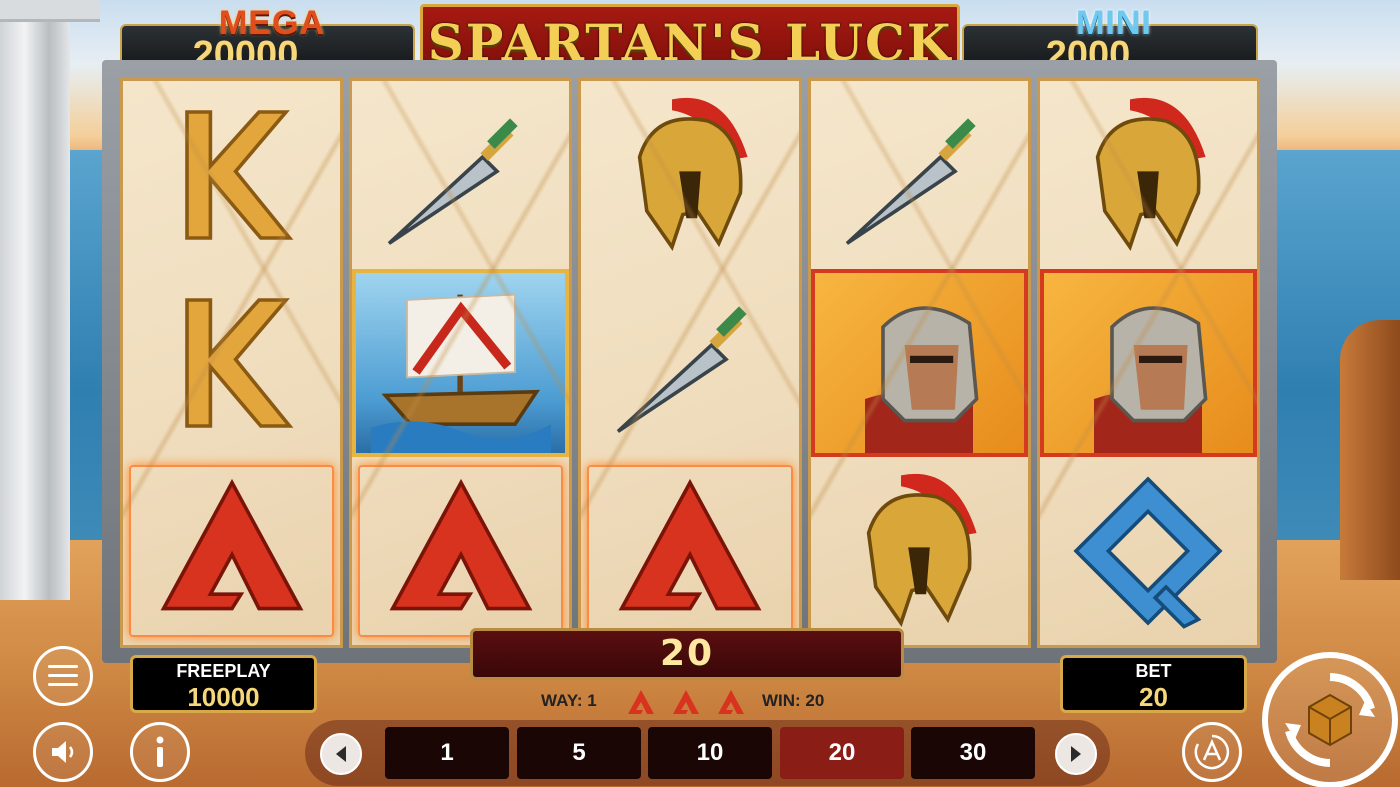  I want to click on sound-button, so click(63, 752).